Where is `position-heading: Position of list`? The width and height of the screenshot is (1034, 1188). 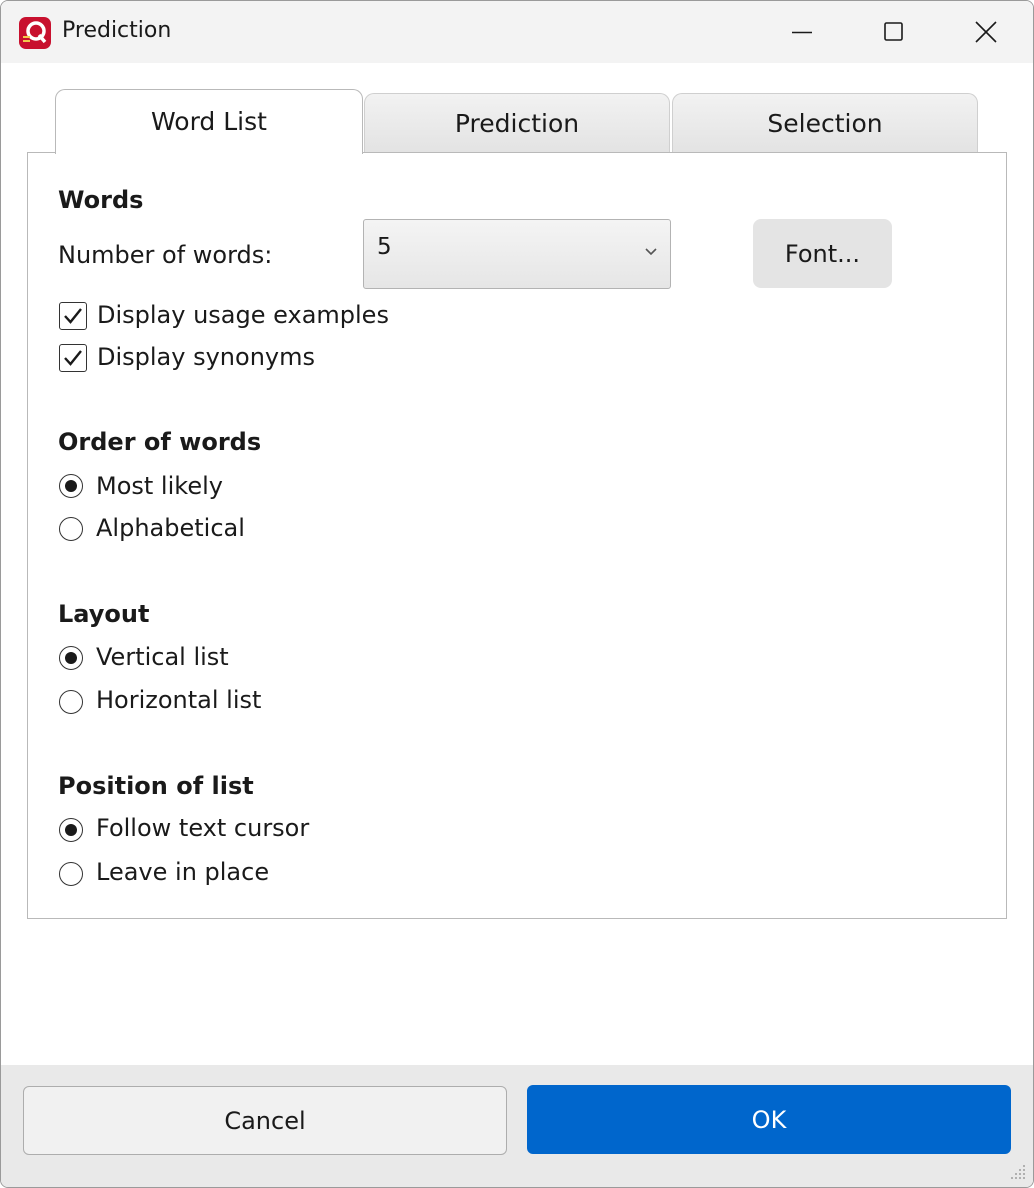
position-heading: Position of list is located at coordinates (156, 786).